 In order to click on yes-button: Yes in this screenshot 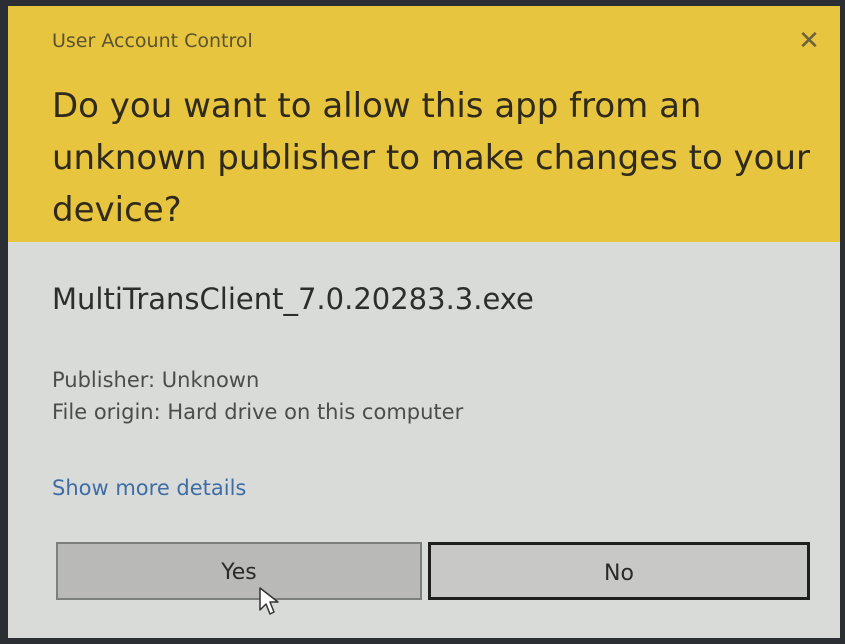, I will do `click(239, 571)`.